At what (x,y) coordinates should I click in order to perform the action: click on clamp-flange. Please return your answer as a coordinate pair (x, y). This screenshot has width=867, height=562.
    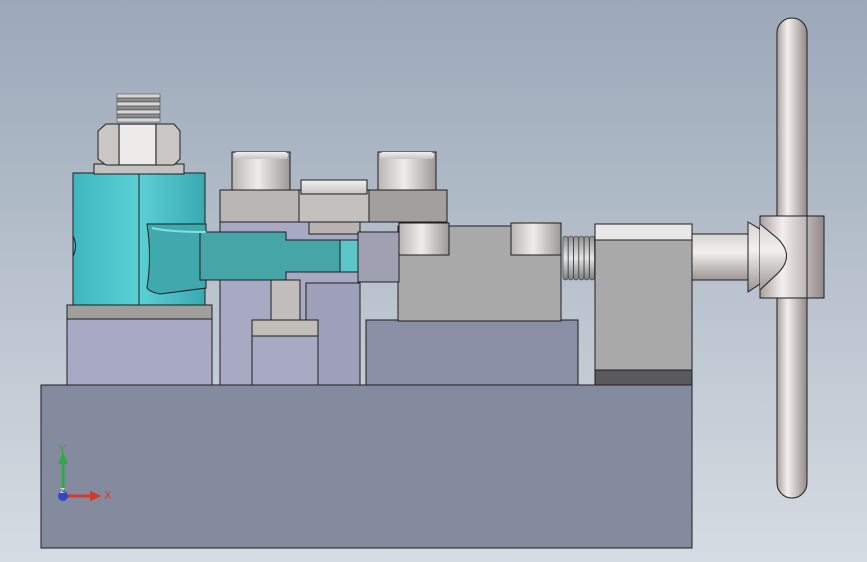
    Looking at the image, I should click on (139, 312).